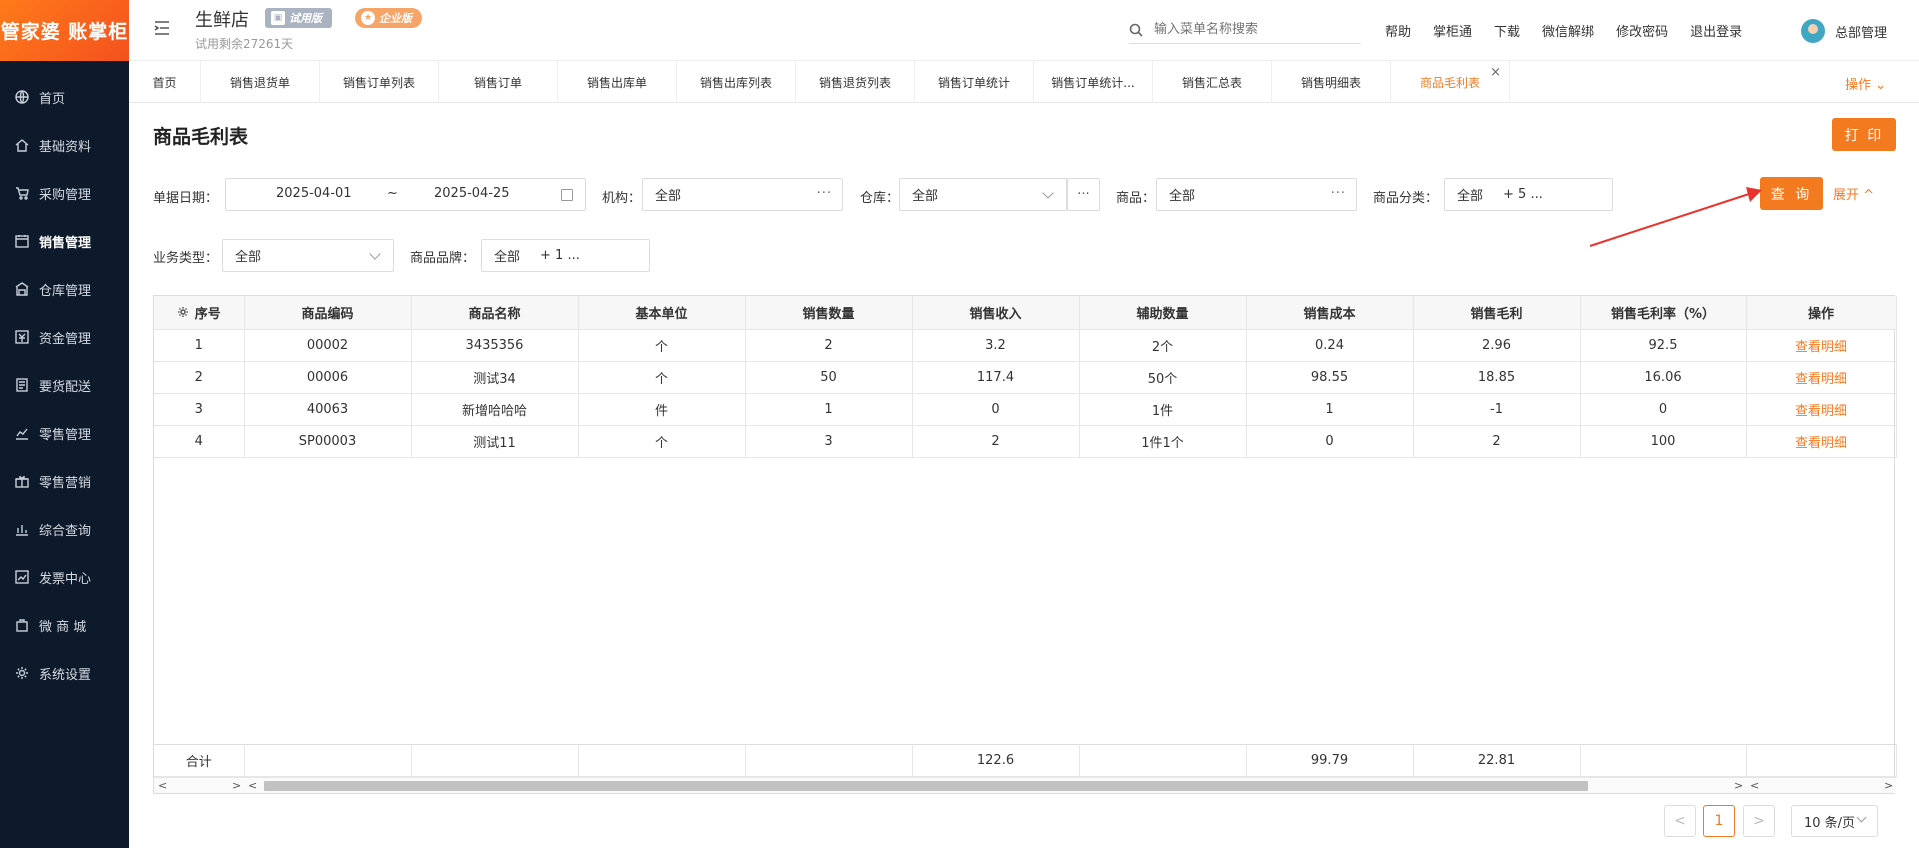  Describe the element at coordinates (1642, 30) in the screenshot. I see `change-password-link: 修改密码` at that location.